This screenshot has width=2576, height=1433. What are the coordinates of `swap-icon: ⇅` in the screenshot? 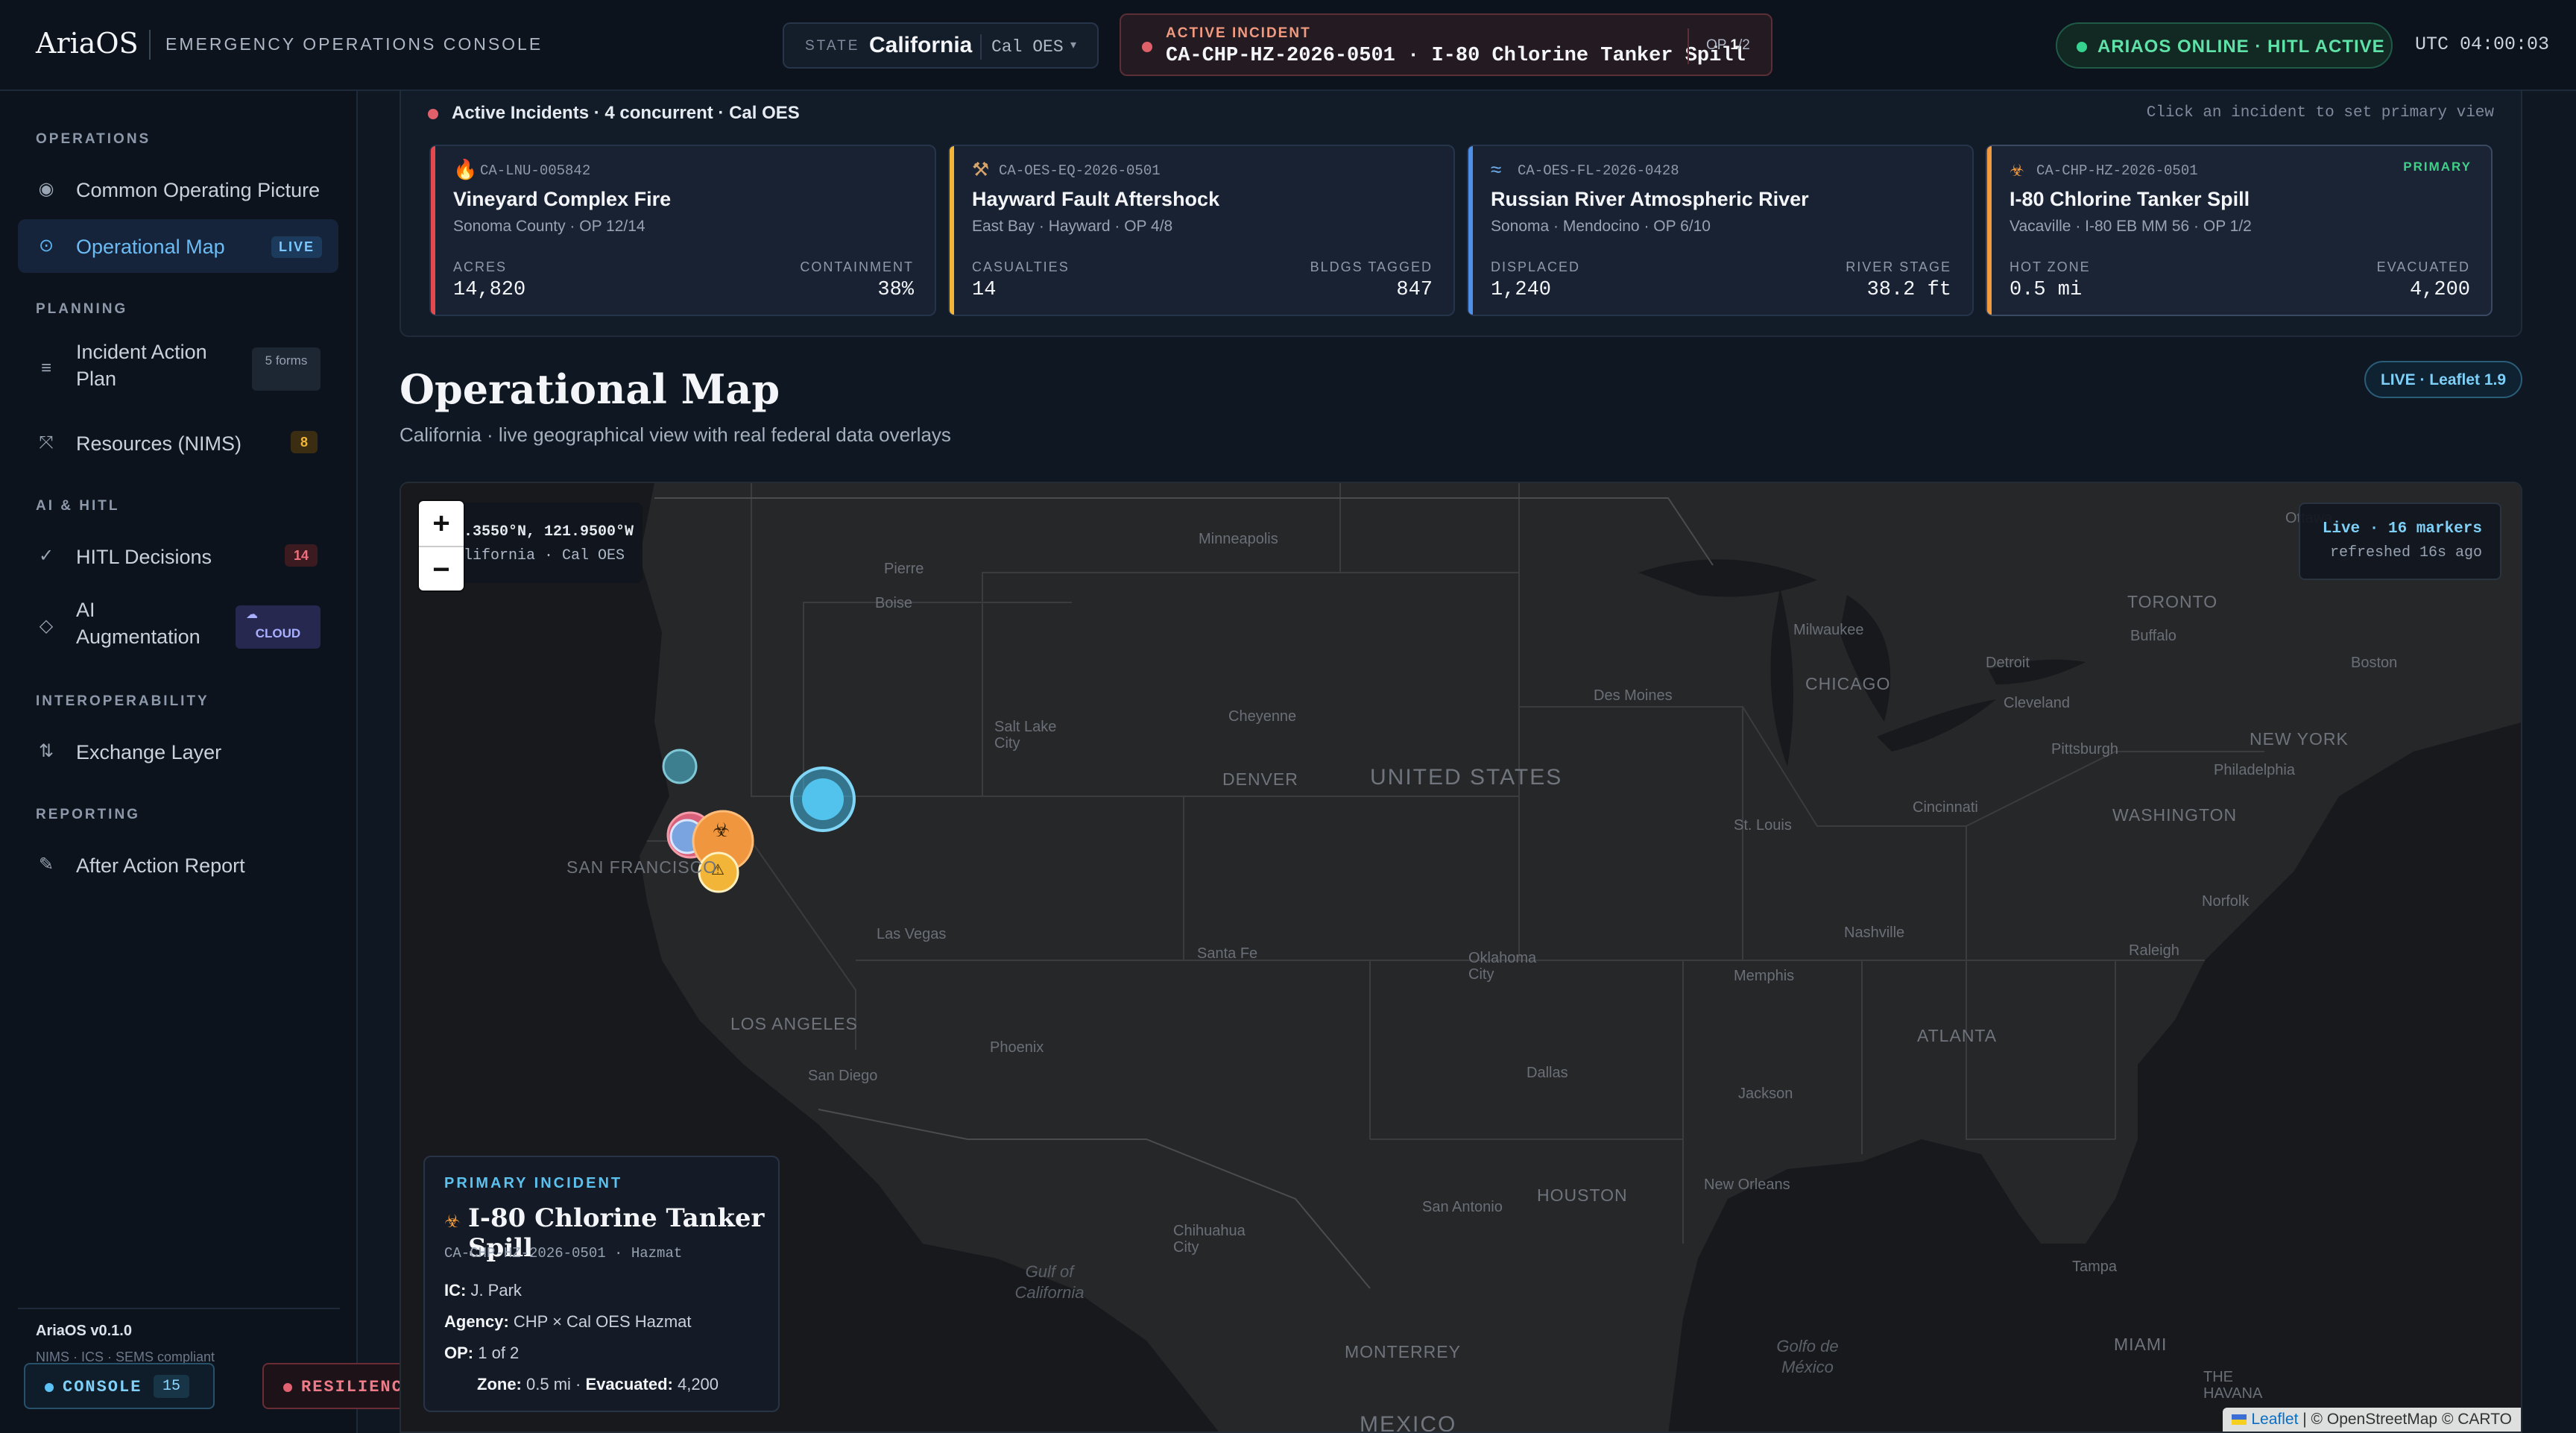 It's located at (46, 751).